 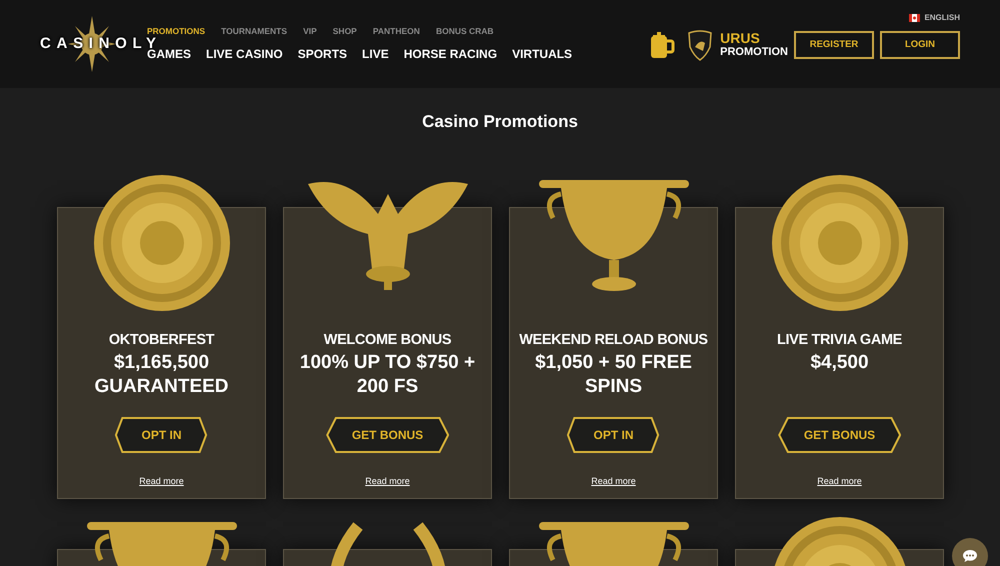 I want to click on nav-link: VIRTUALS, so click(x=542, y=54).